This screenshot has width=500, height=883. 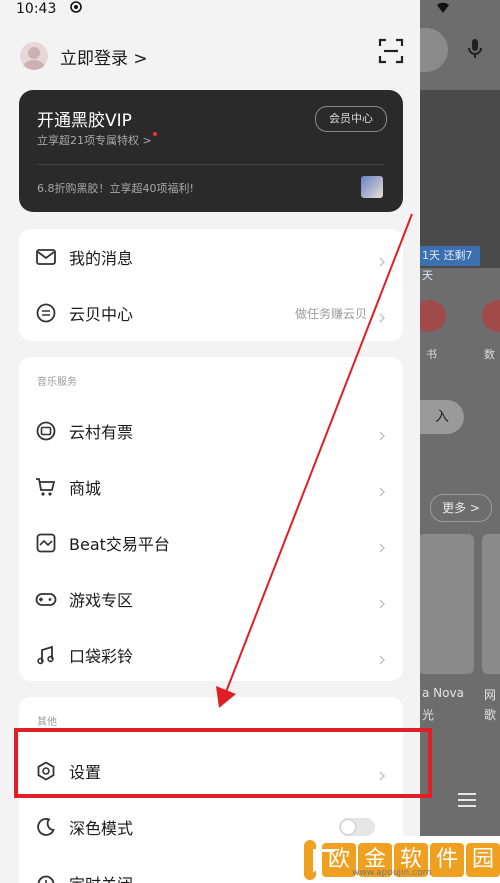 What do you see at coordinates (372, 187) in the screenshot?
I see `promo-thumbnail` at bounding box center [372, 187].